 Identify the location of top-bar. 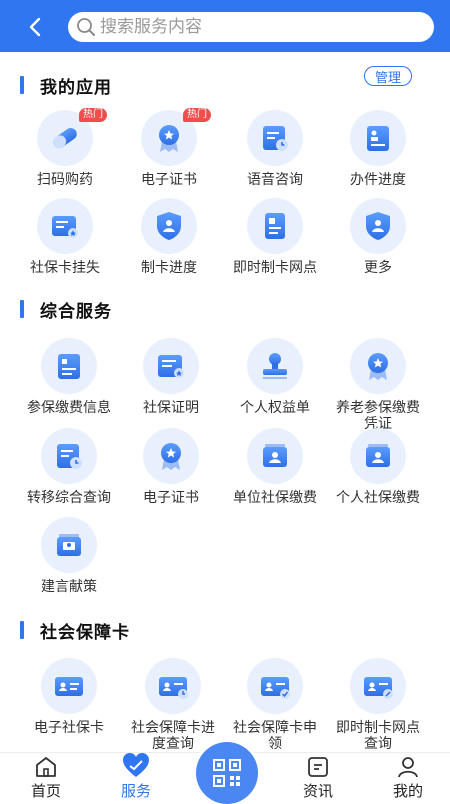
(225, 26).